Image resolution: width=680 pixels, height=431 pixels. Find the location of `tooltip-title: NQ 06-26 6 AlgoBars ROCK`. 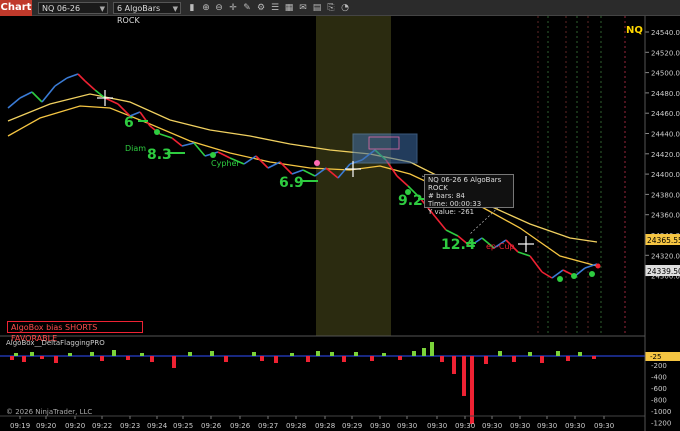

tooltip-title: NQ 06-26 6 AlgoBars ROCK is located at coordinates (465, 184).